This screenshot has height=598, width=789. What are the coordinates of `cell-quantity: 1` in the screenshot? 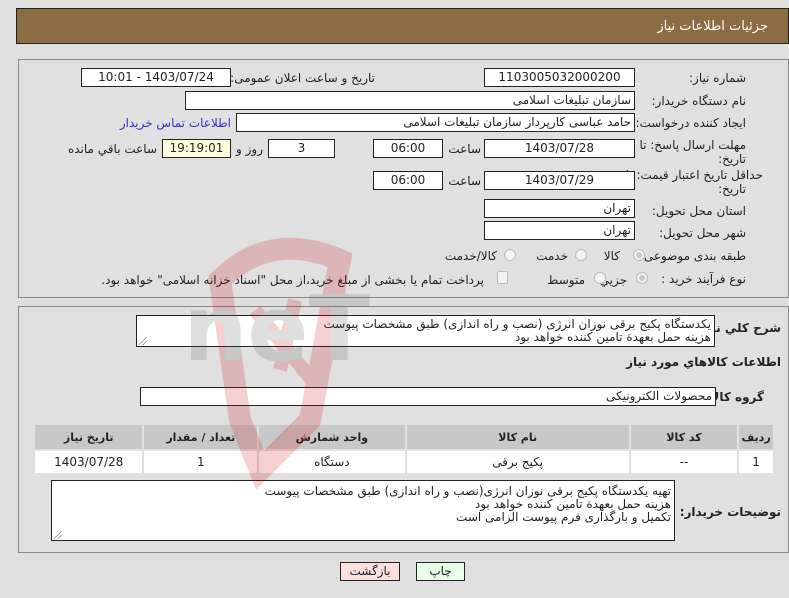 It's located at (201, 462).